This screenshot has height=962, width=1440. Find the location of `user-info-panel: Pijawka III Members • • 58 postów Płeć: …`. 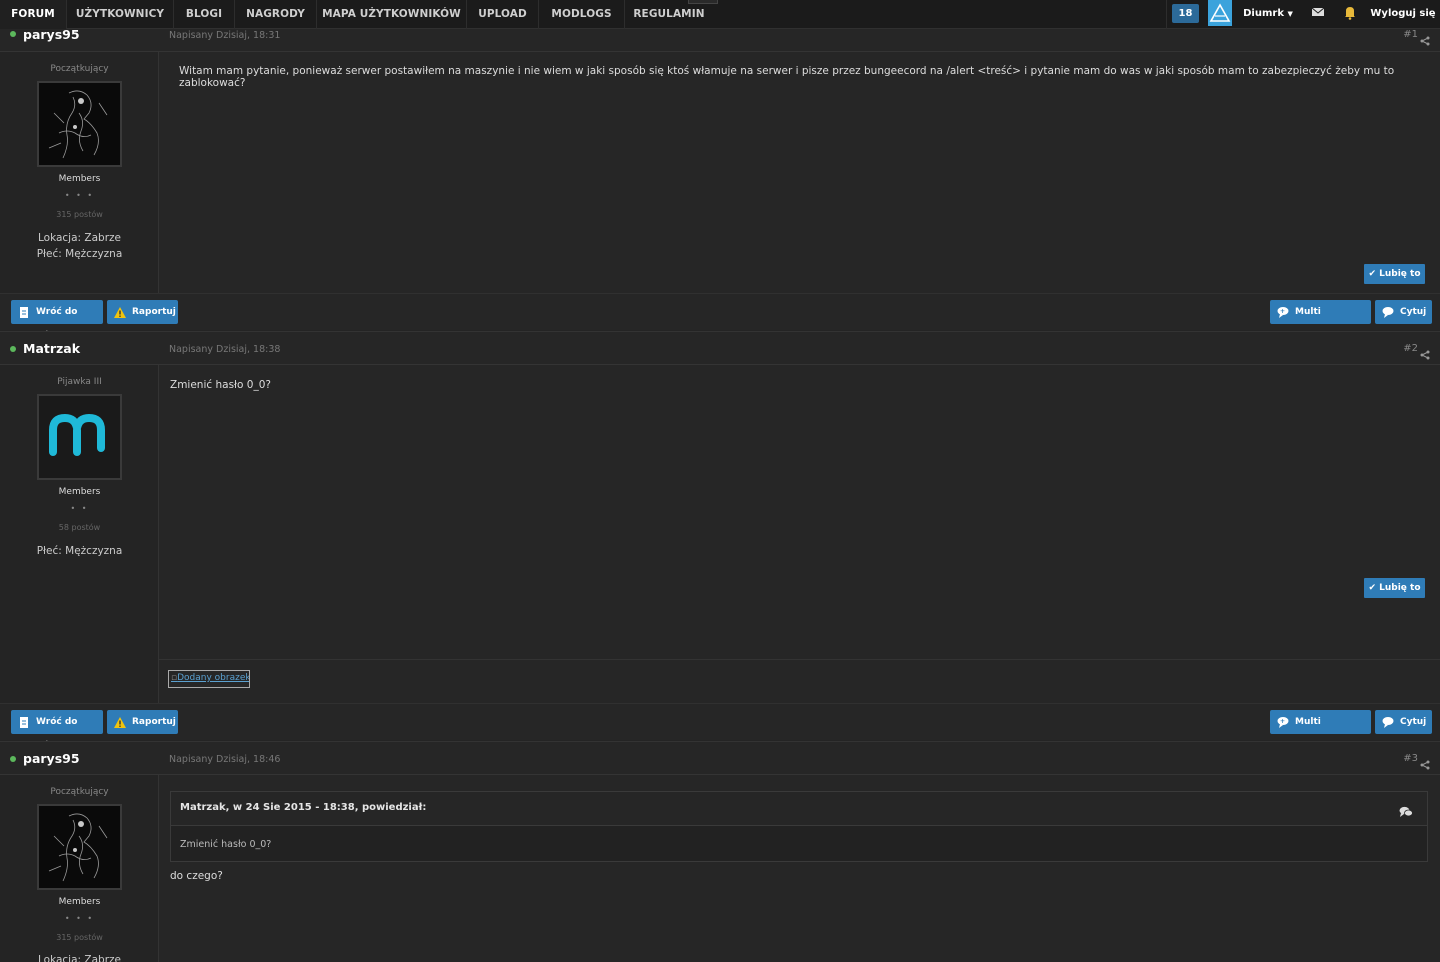

user-info-panel: Pijawka III Members • • 58 postów Płeć: … is located at coordinates (79, 534).